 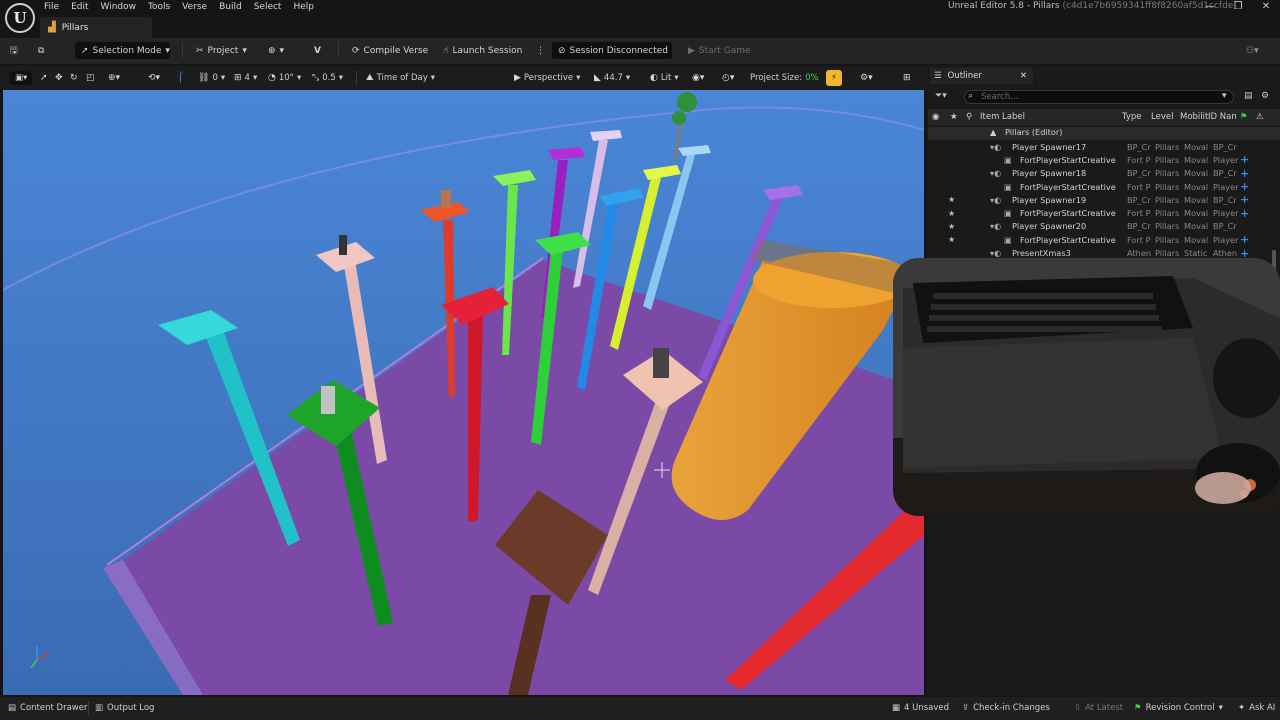 What do you see at coordinates (211, 78) in the screenshot?
I see `rotation-snap-dropdown: ⛓ 0 ▾` at bounding box center [211, 78].